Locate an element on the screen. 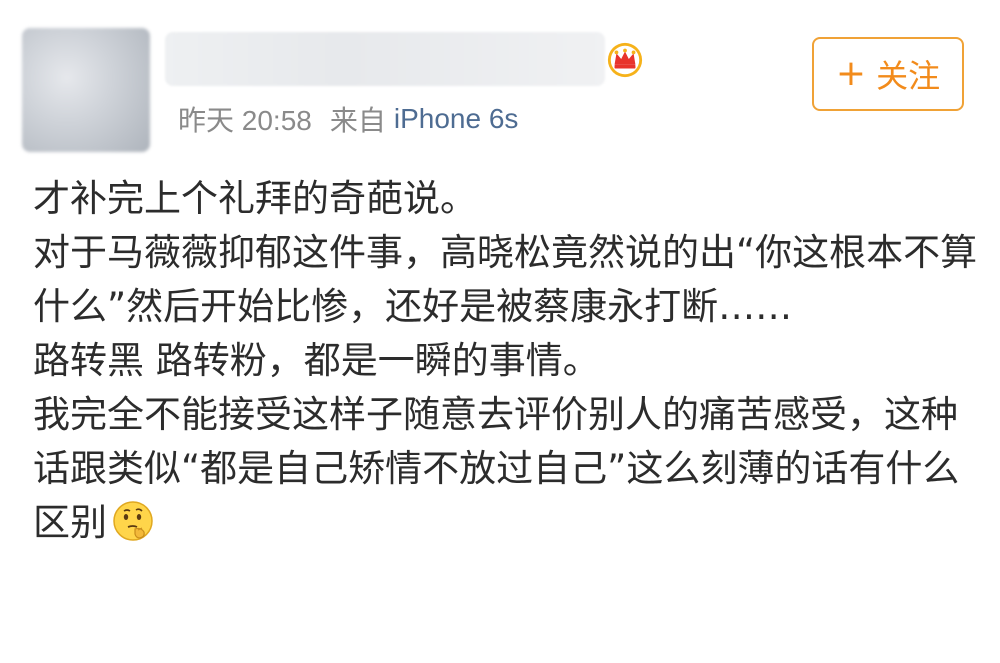 The height and width of the screenshot is (663, 1000). post-meta: 昨天 20:58 来自 iPhone 6s is located at coordinates (348, 119).